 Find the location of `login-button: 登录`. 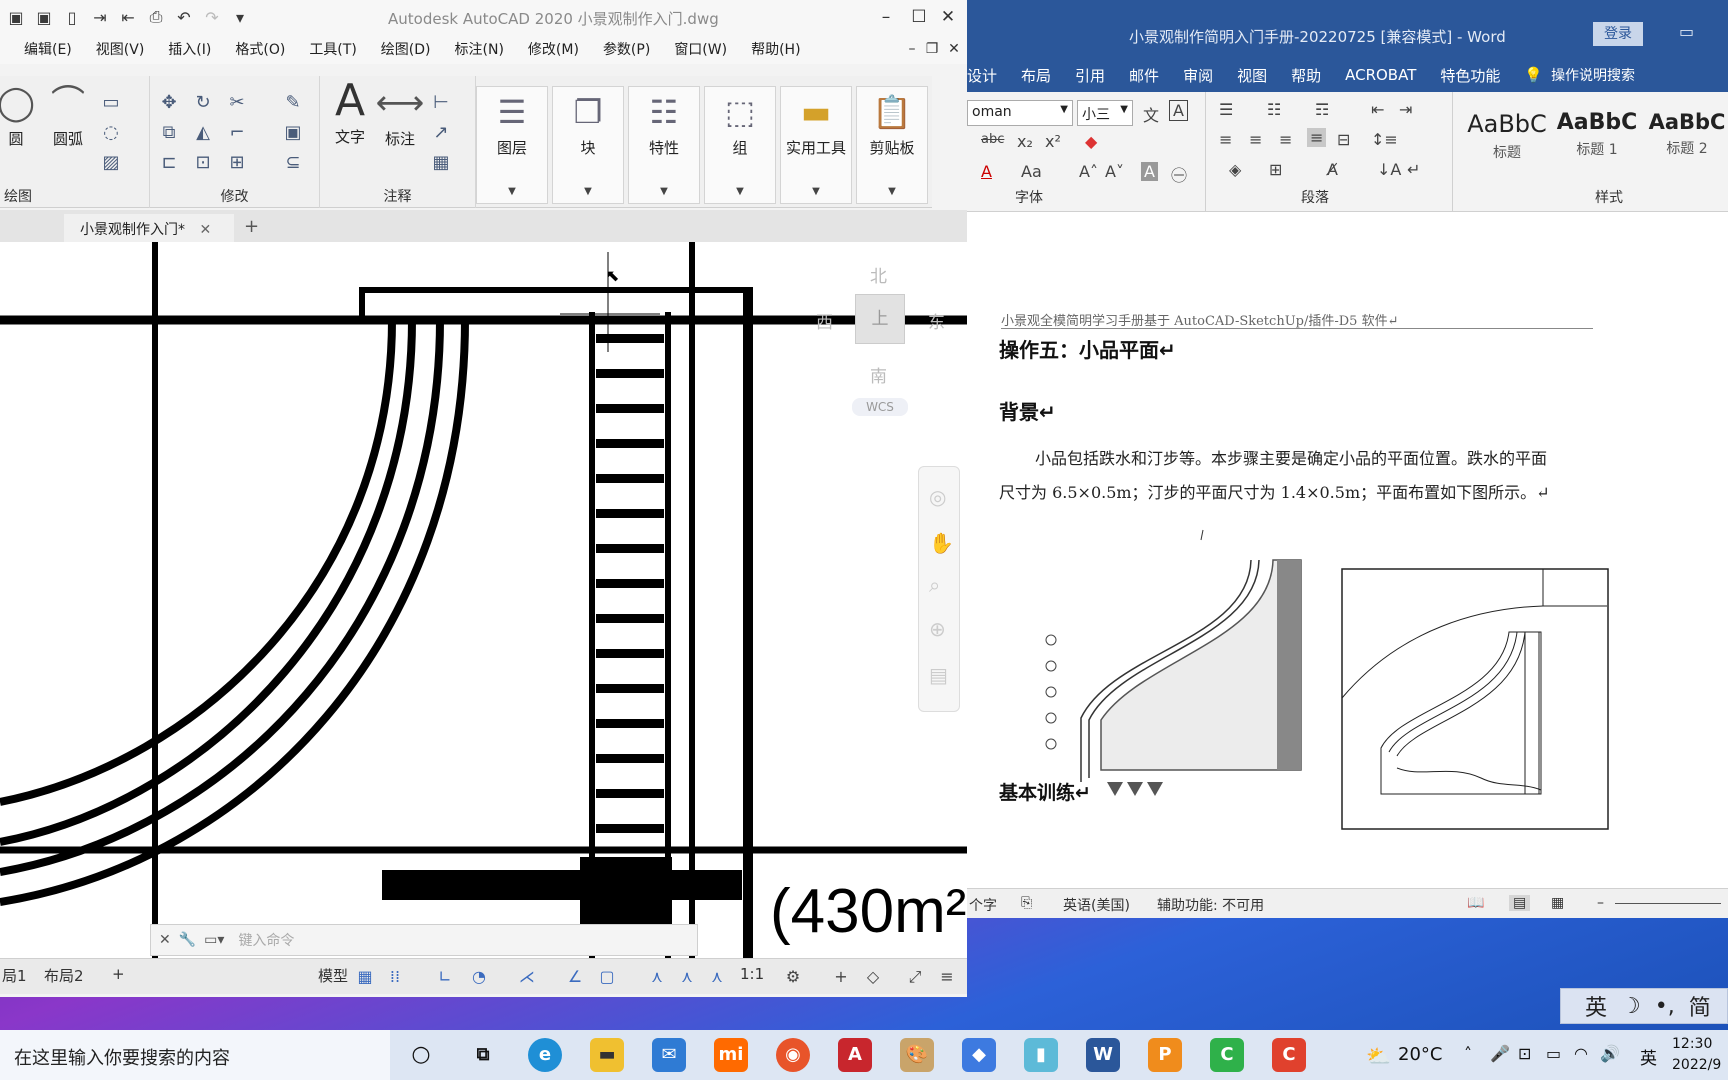

login-button: 登录 is located at coordinates (1618, 34).